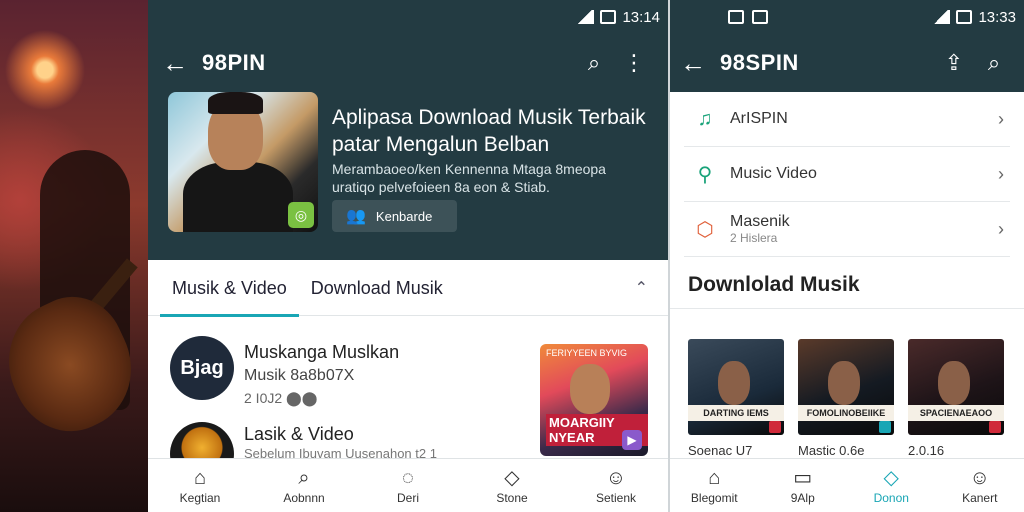 The height and width of the screenshot is (512, 1024). What do you see at coordinates (229, 288) in the screenshot?
I see `tab-musik-video: Musik & Video` at bounding box center [229, 288].